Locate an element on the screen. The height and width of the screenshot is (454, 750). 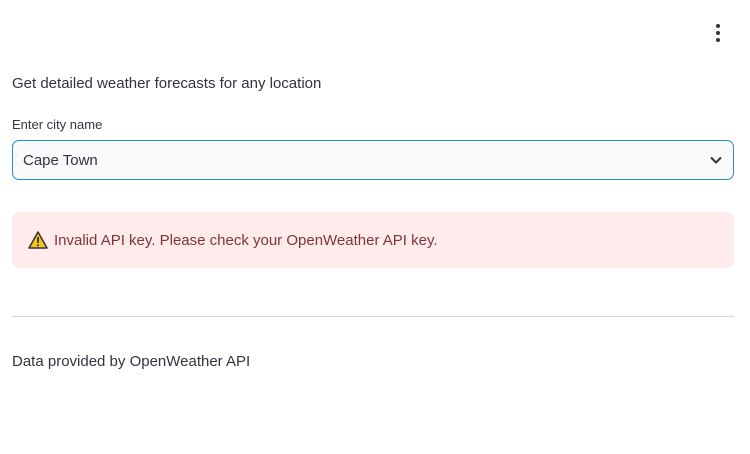
city-select-value: Cape Town is located at coordinates (60, 160).